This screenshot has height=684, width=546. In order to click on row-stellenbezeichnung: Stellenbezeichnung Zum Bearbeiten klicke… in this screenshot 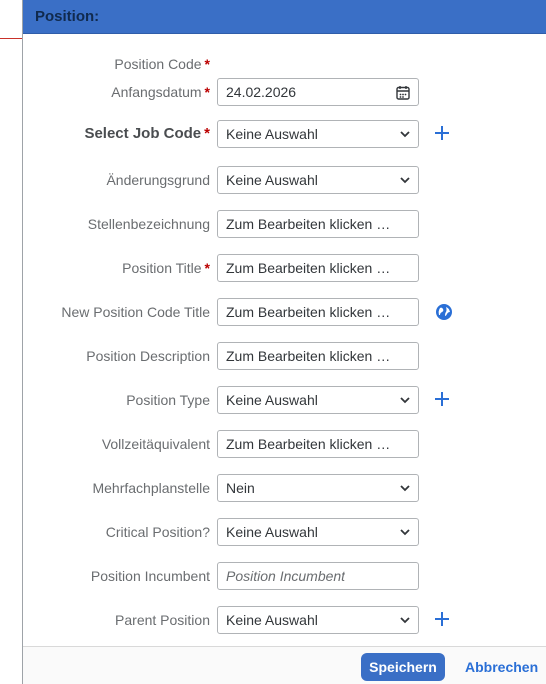, I will do `click(284, 224)`.